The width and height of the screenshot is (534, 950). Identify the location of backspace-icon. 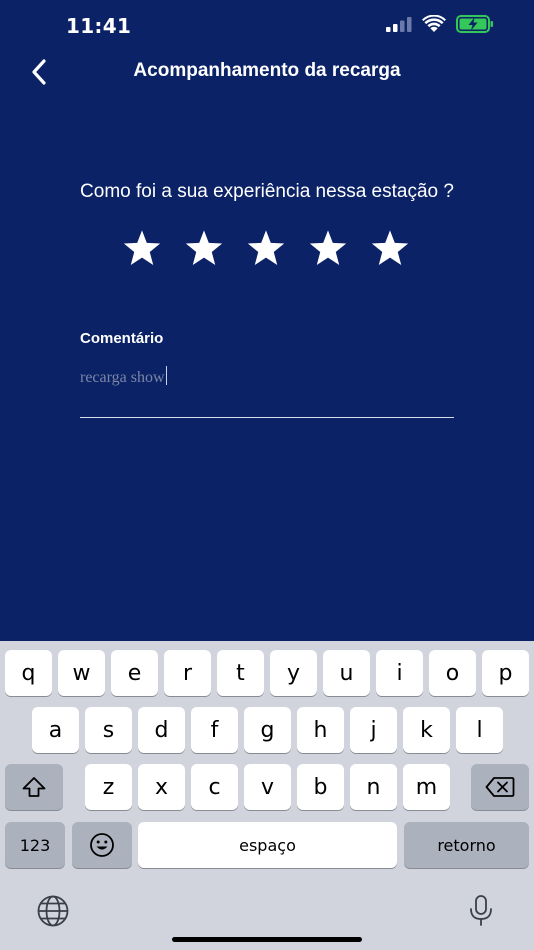
(500, 787).